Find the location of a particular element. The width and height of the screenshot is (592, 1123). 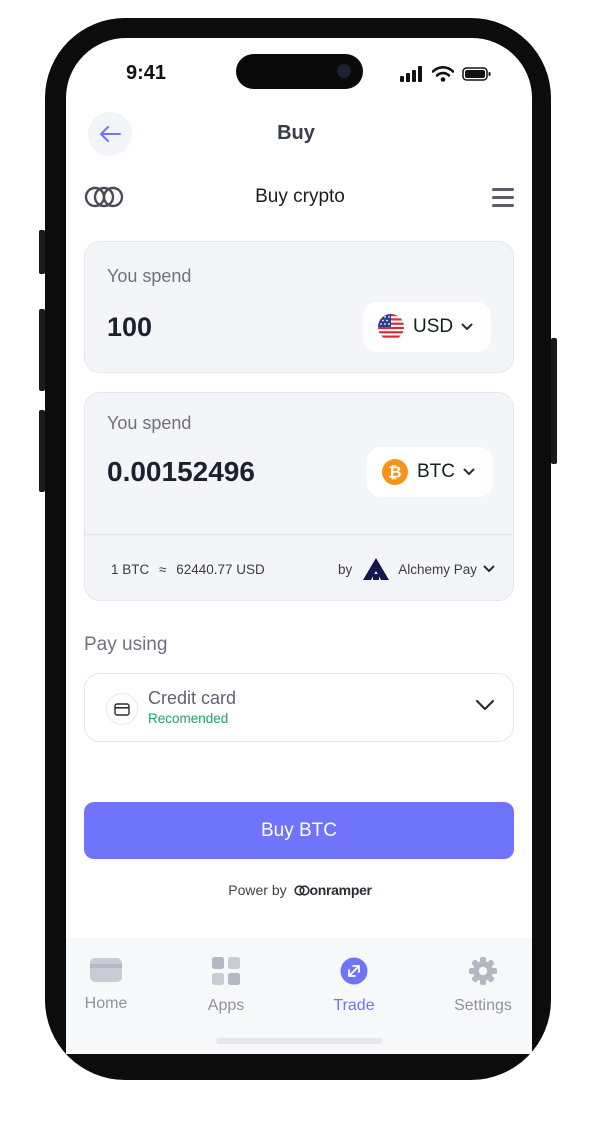

tab-apps: Apps is located at coordinates (226, 985).